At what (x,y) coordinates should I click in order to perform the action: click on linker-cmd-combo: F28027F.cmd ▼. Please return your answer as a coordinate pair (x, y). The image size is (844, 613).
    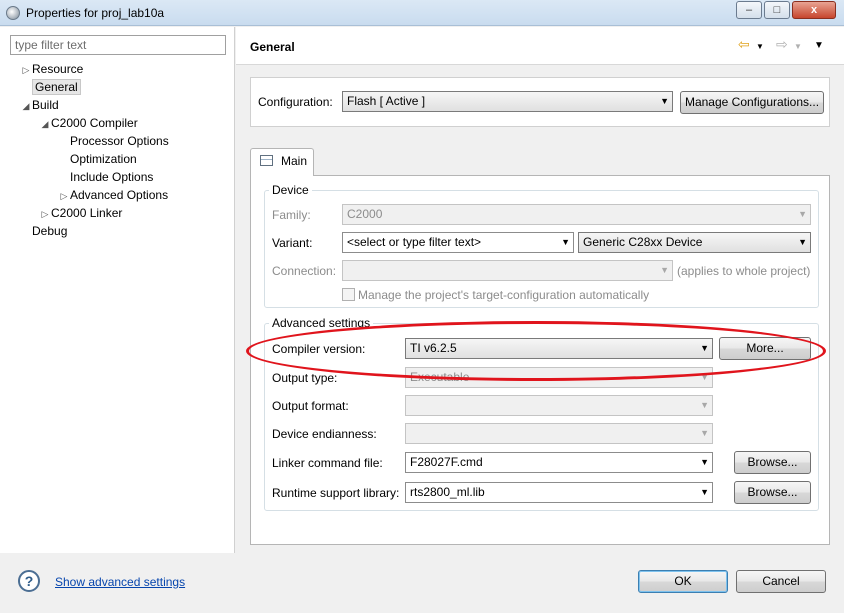
    Looking at the image, I should click on (559, 462).